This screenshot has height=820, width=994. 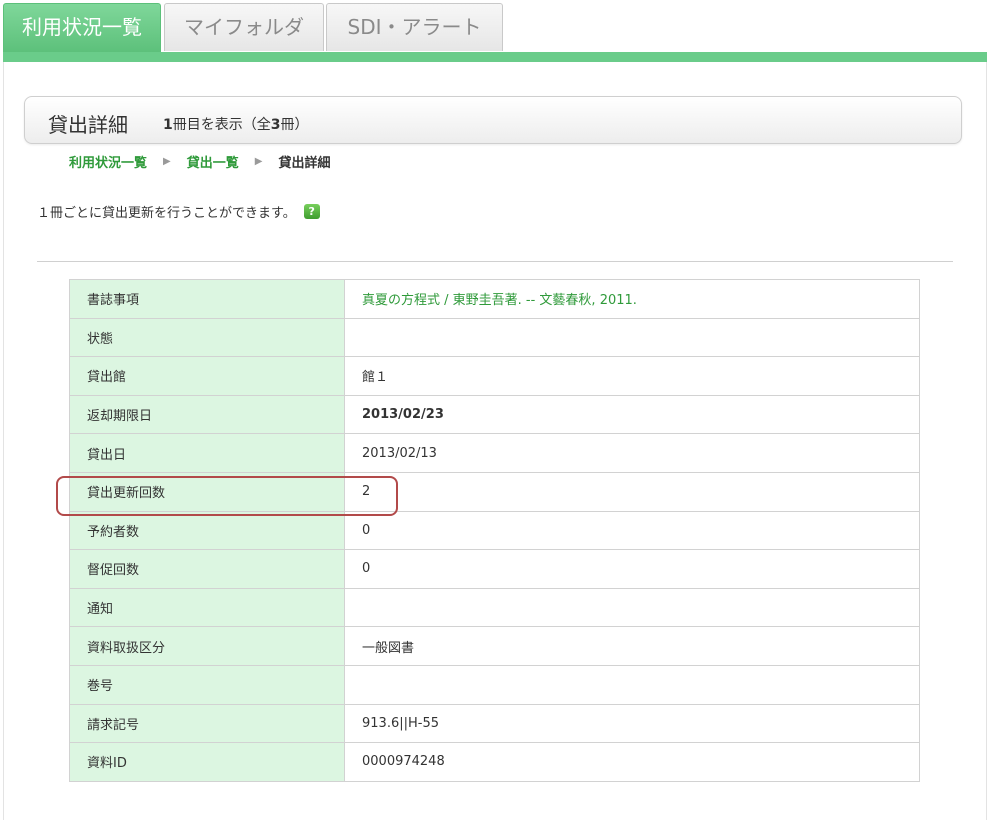 What do you see at coordinates (207, 337) in the screenshot?
I see `row-label: 状態` at bounding box center [207, 337].